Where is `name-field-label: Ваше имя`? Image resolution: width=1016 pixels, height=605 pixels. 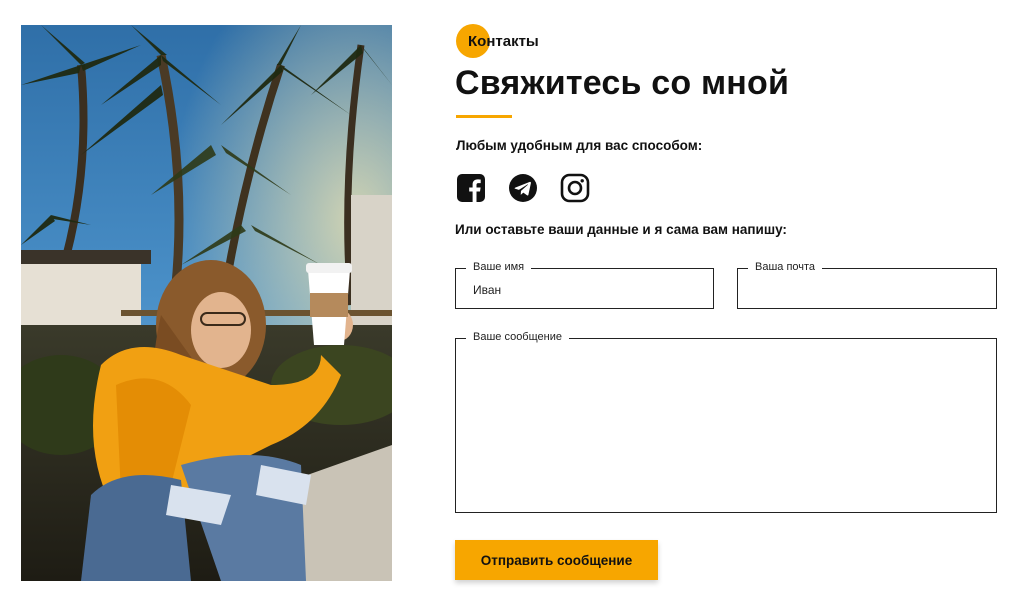
name-field-label: Ваше имя is located at coordinates (499, 267).